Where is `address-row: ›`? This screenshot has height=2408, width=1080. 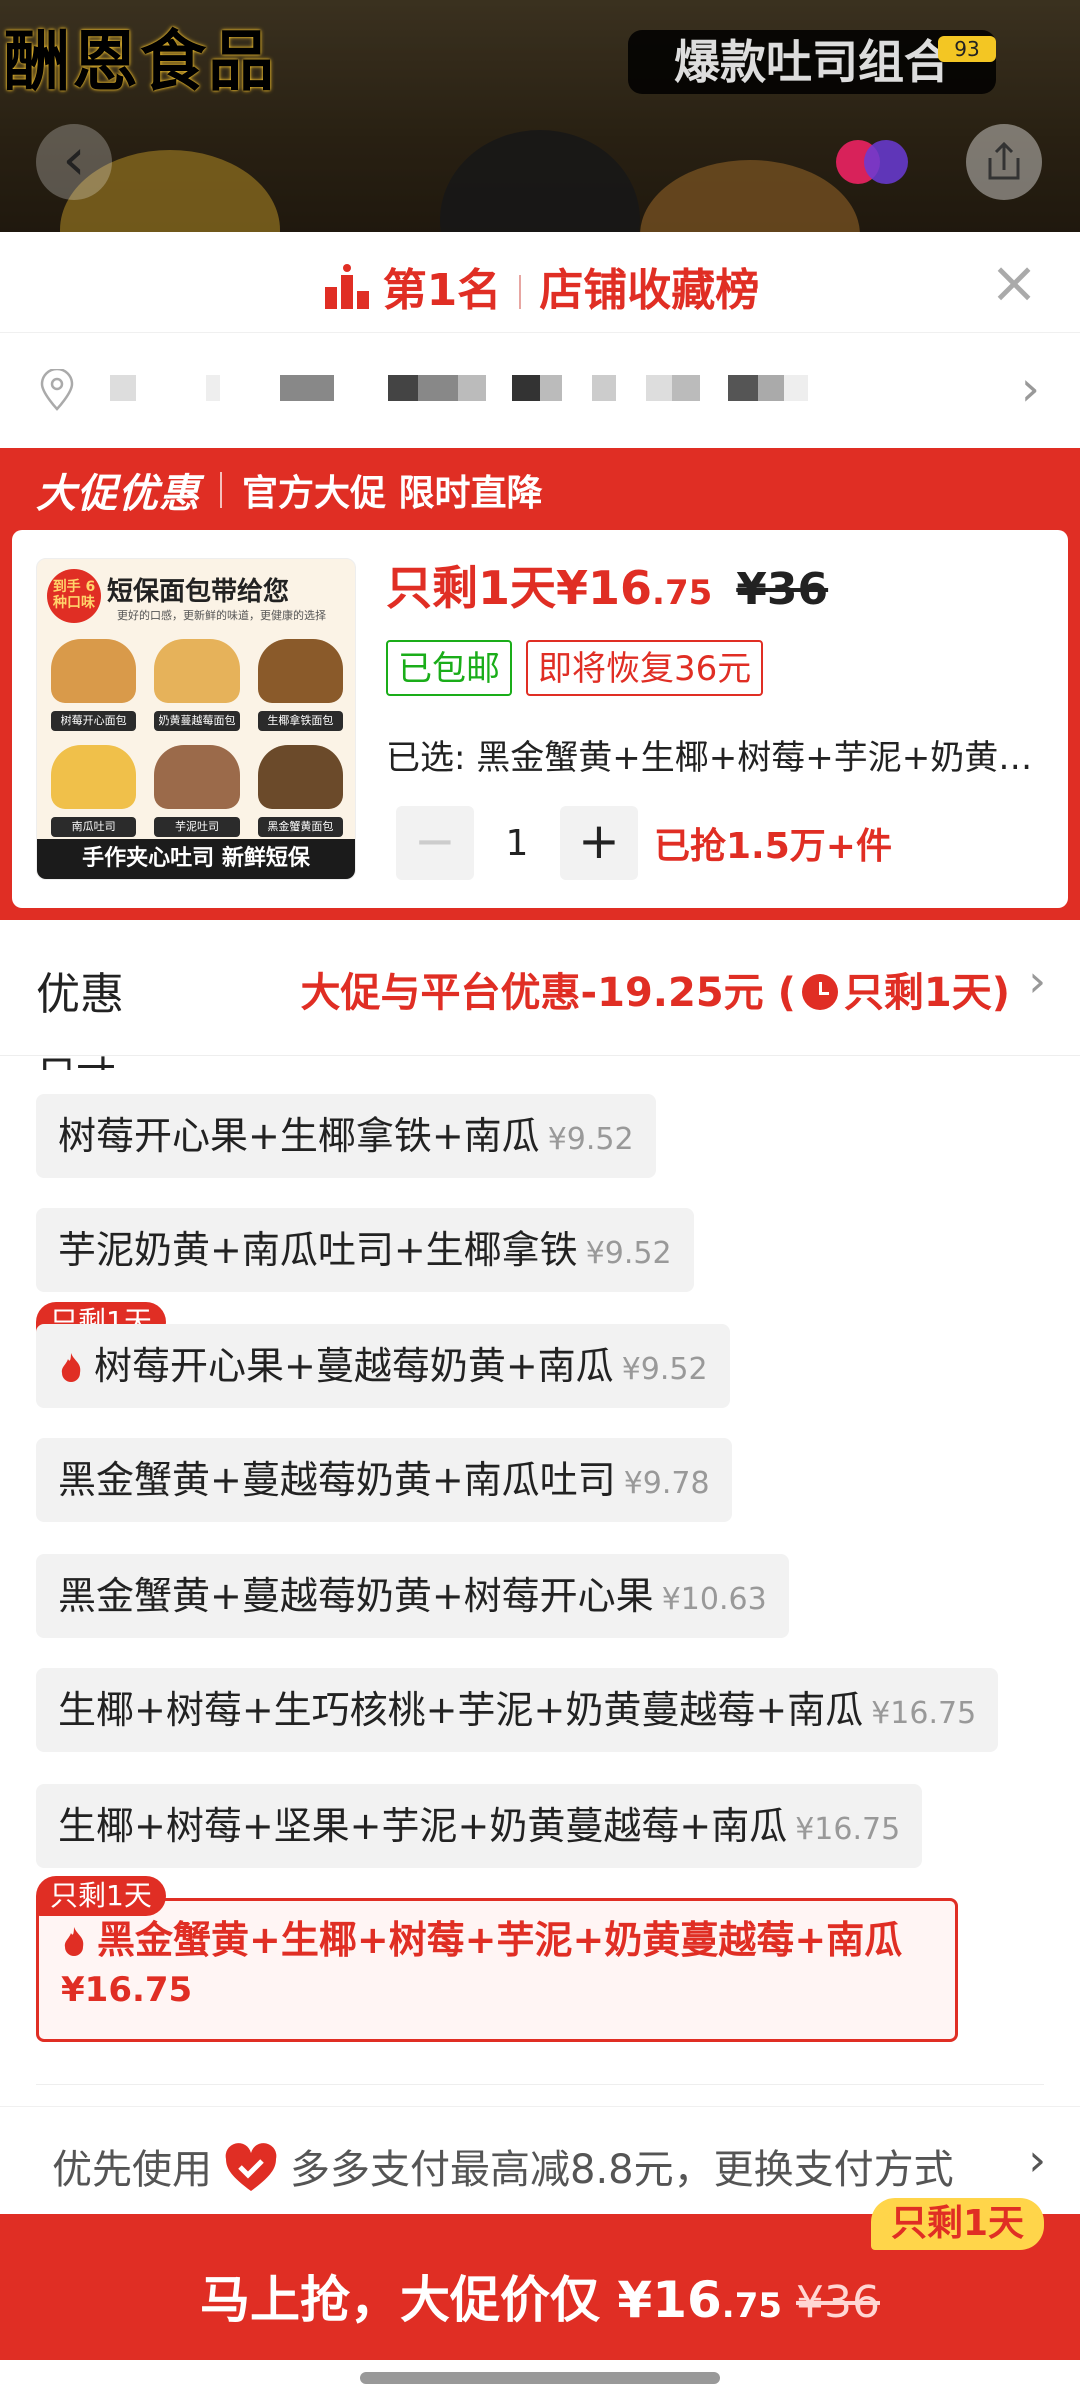
address-row: › is located at coordinates (540, 386).